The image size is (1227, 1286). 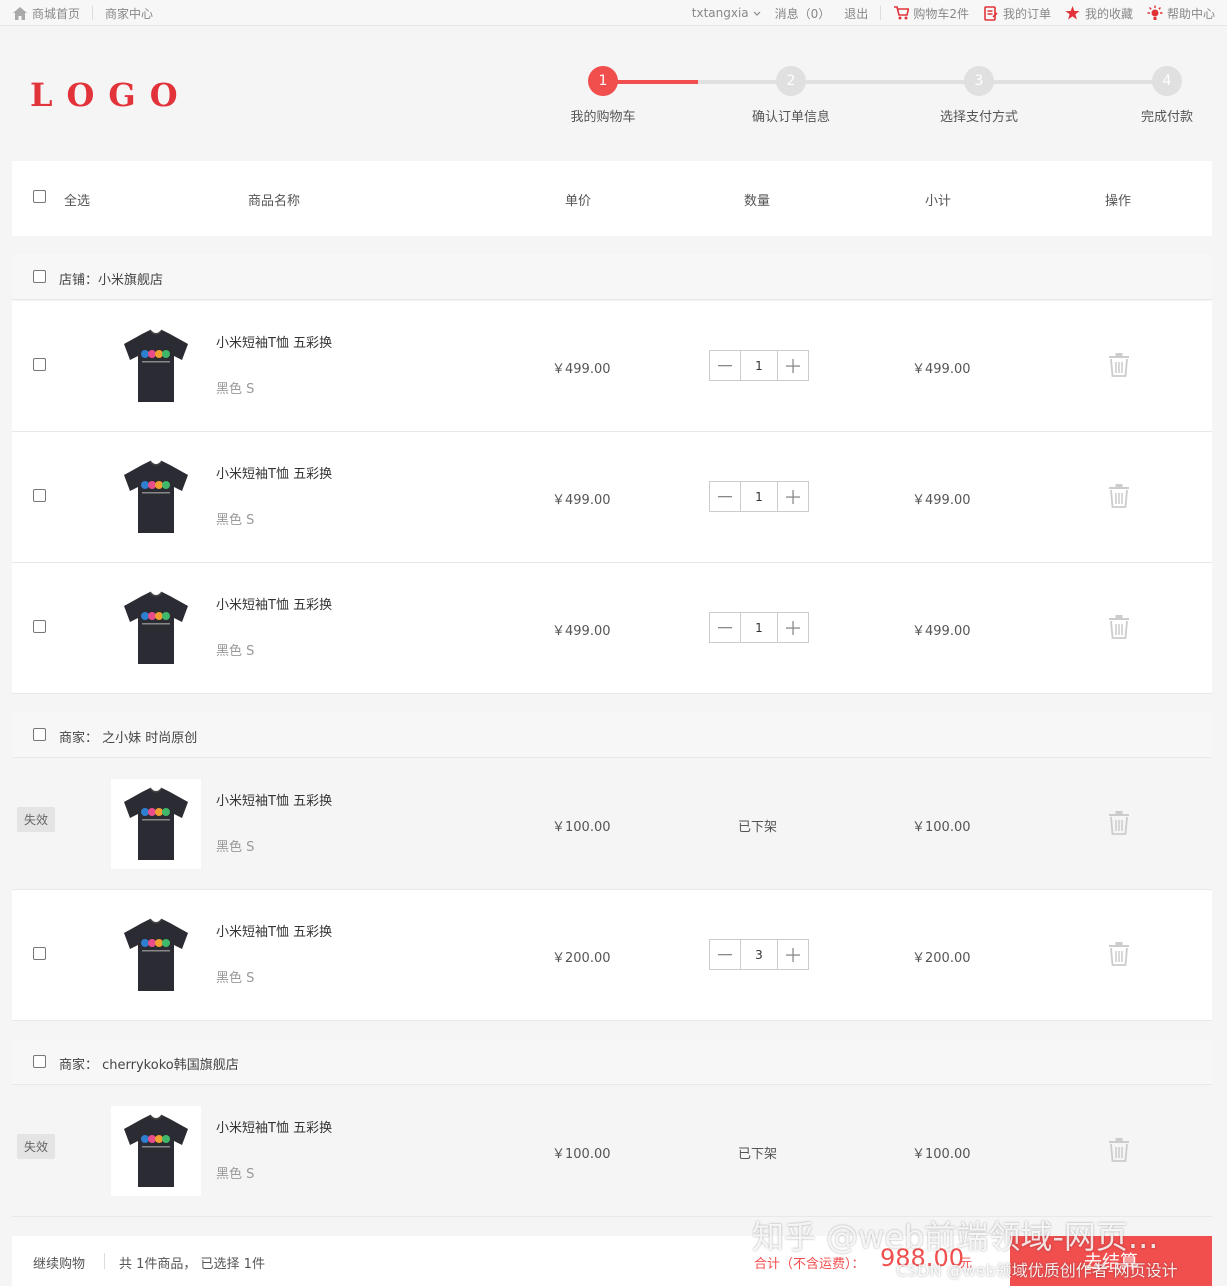 I want to click on orders-link-label: 我的订单, so click(x=1026, y=13).